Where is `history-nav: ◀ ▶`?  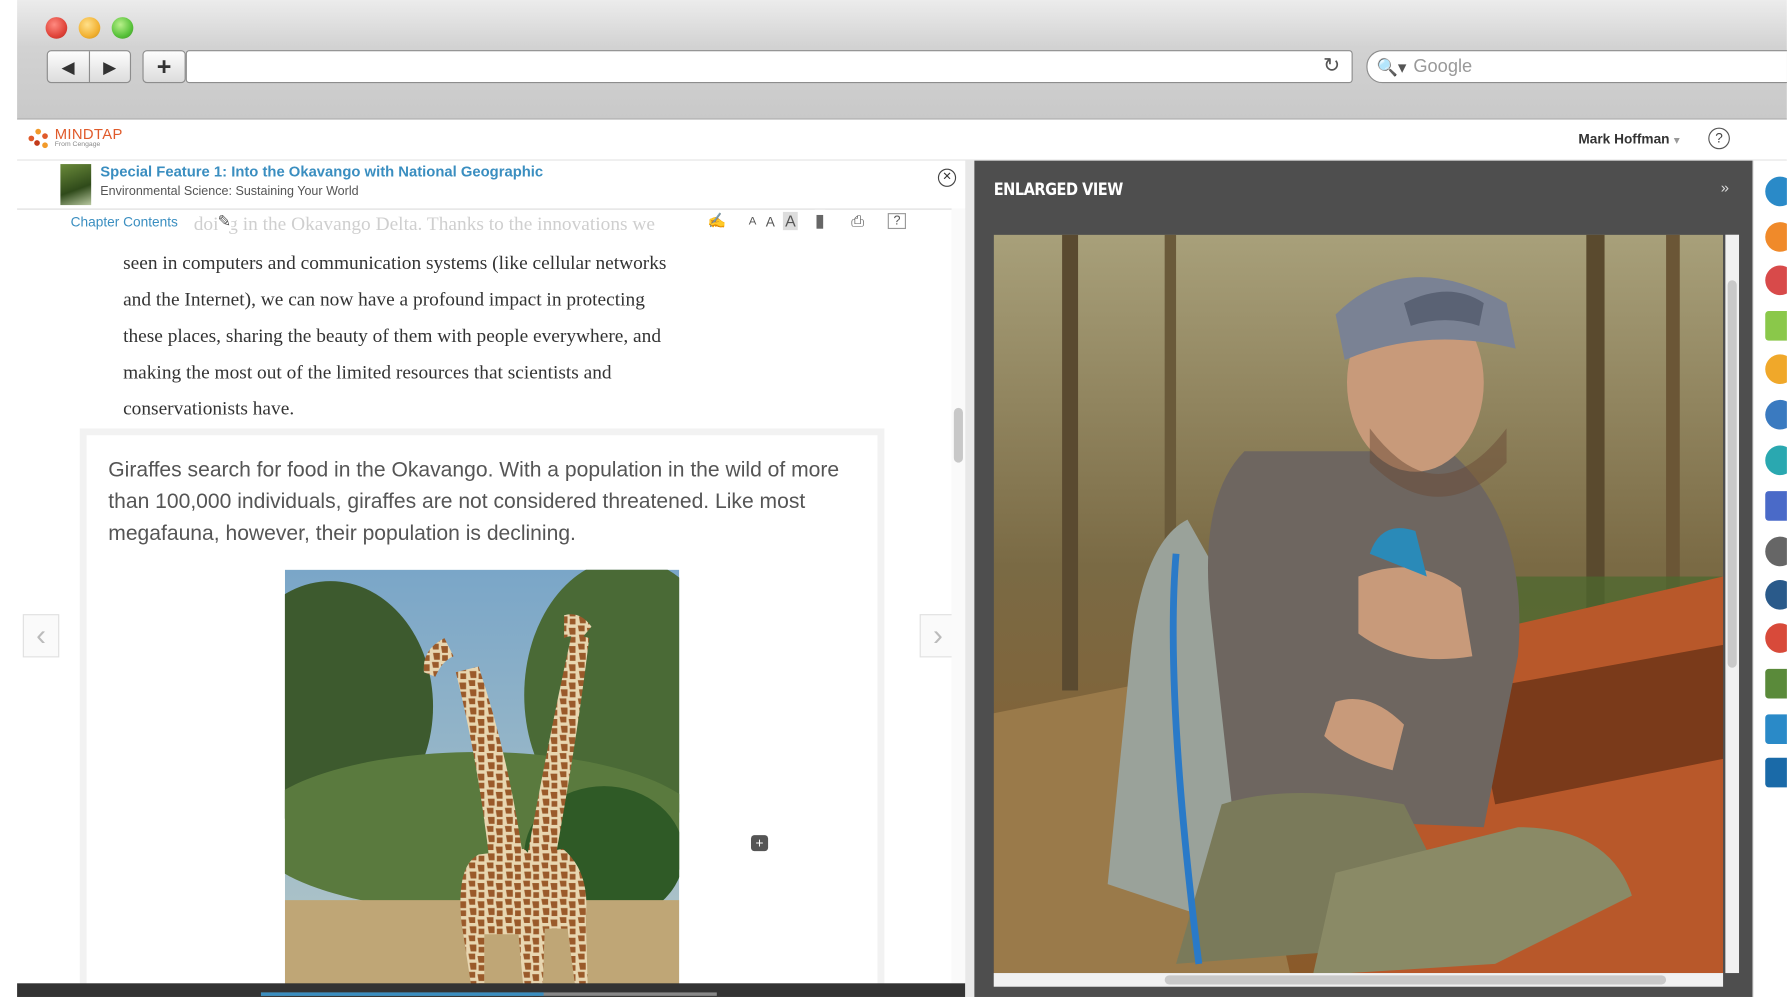
history-nav: ◀ ▶ is located at coordinates (89, 67).